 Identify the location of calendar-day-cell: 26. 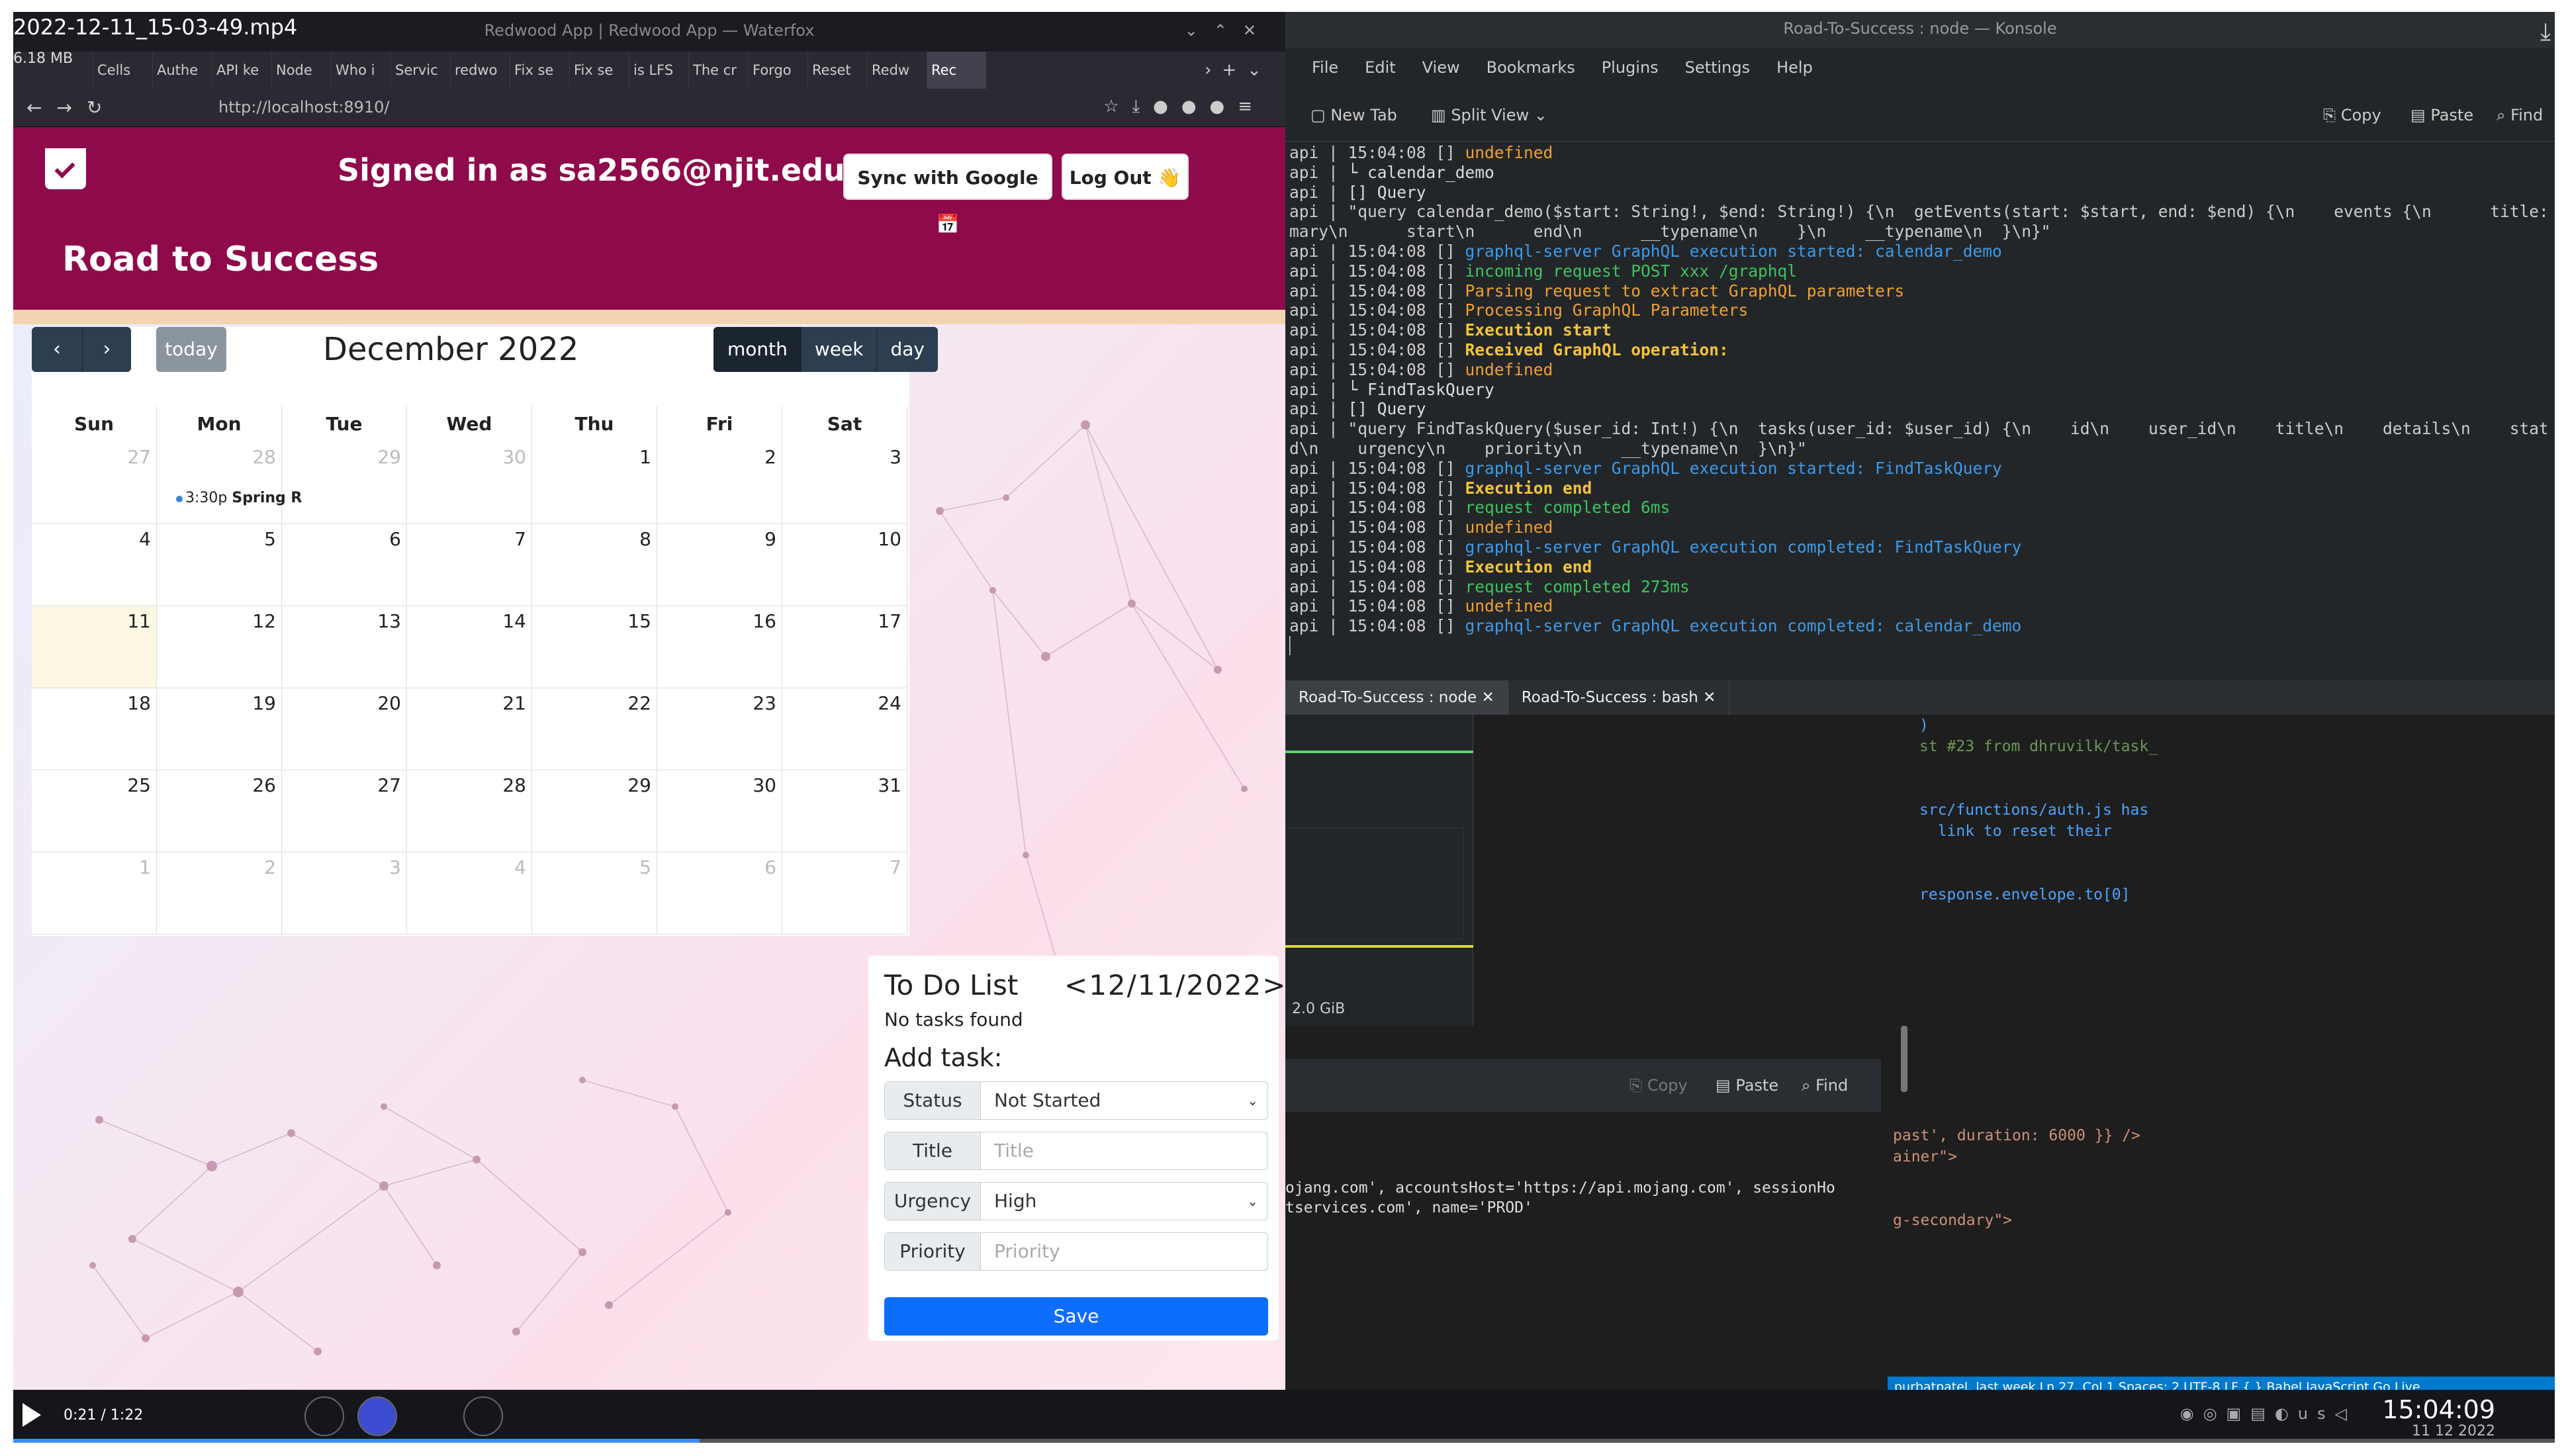
(220, 811).